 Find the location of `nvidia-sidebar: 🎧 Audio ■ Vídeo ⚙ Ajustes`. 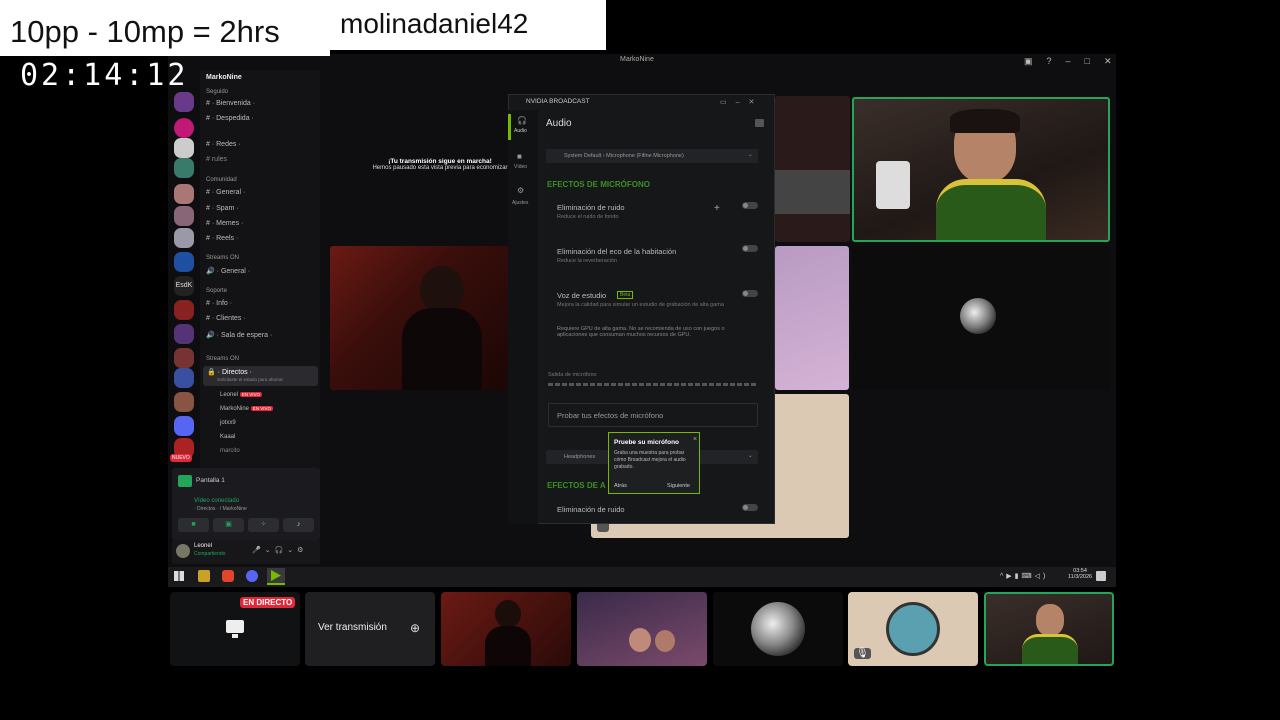

nvidia-sidebar: 🎧 Audio ■ Vídeo ⚙ Ajustes is located at coordinates (523, 317).